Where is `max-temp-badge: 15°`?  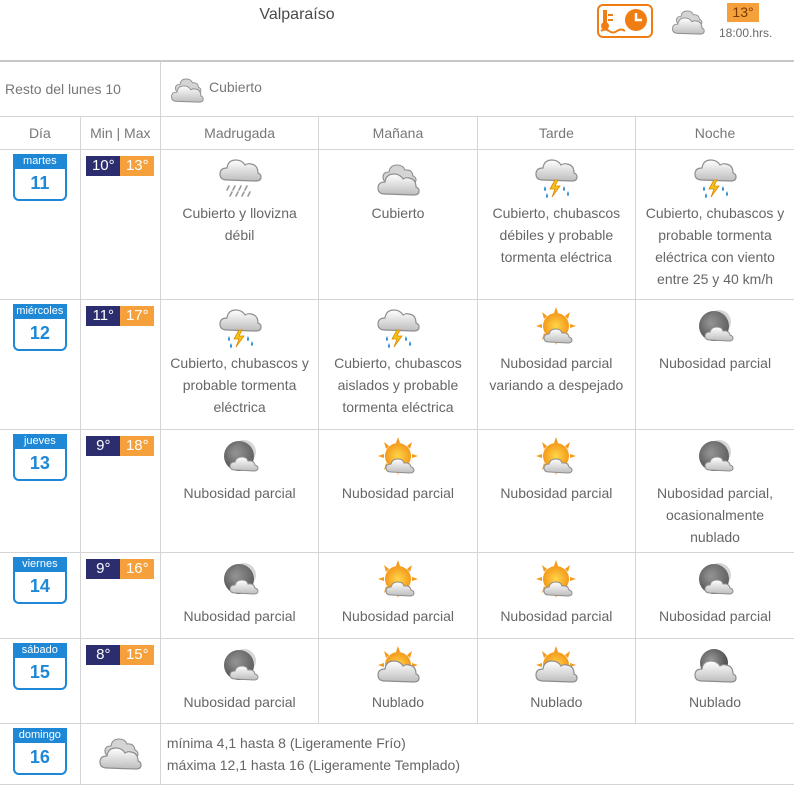
max-temp-badge: 15° is located at coordinates (137, 654).